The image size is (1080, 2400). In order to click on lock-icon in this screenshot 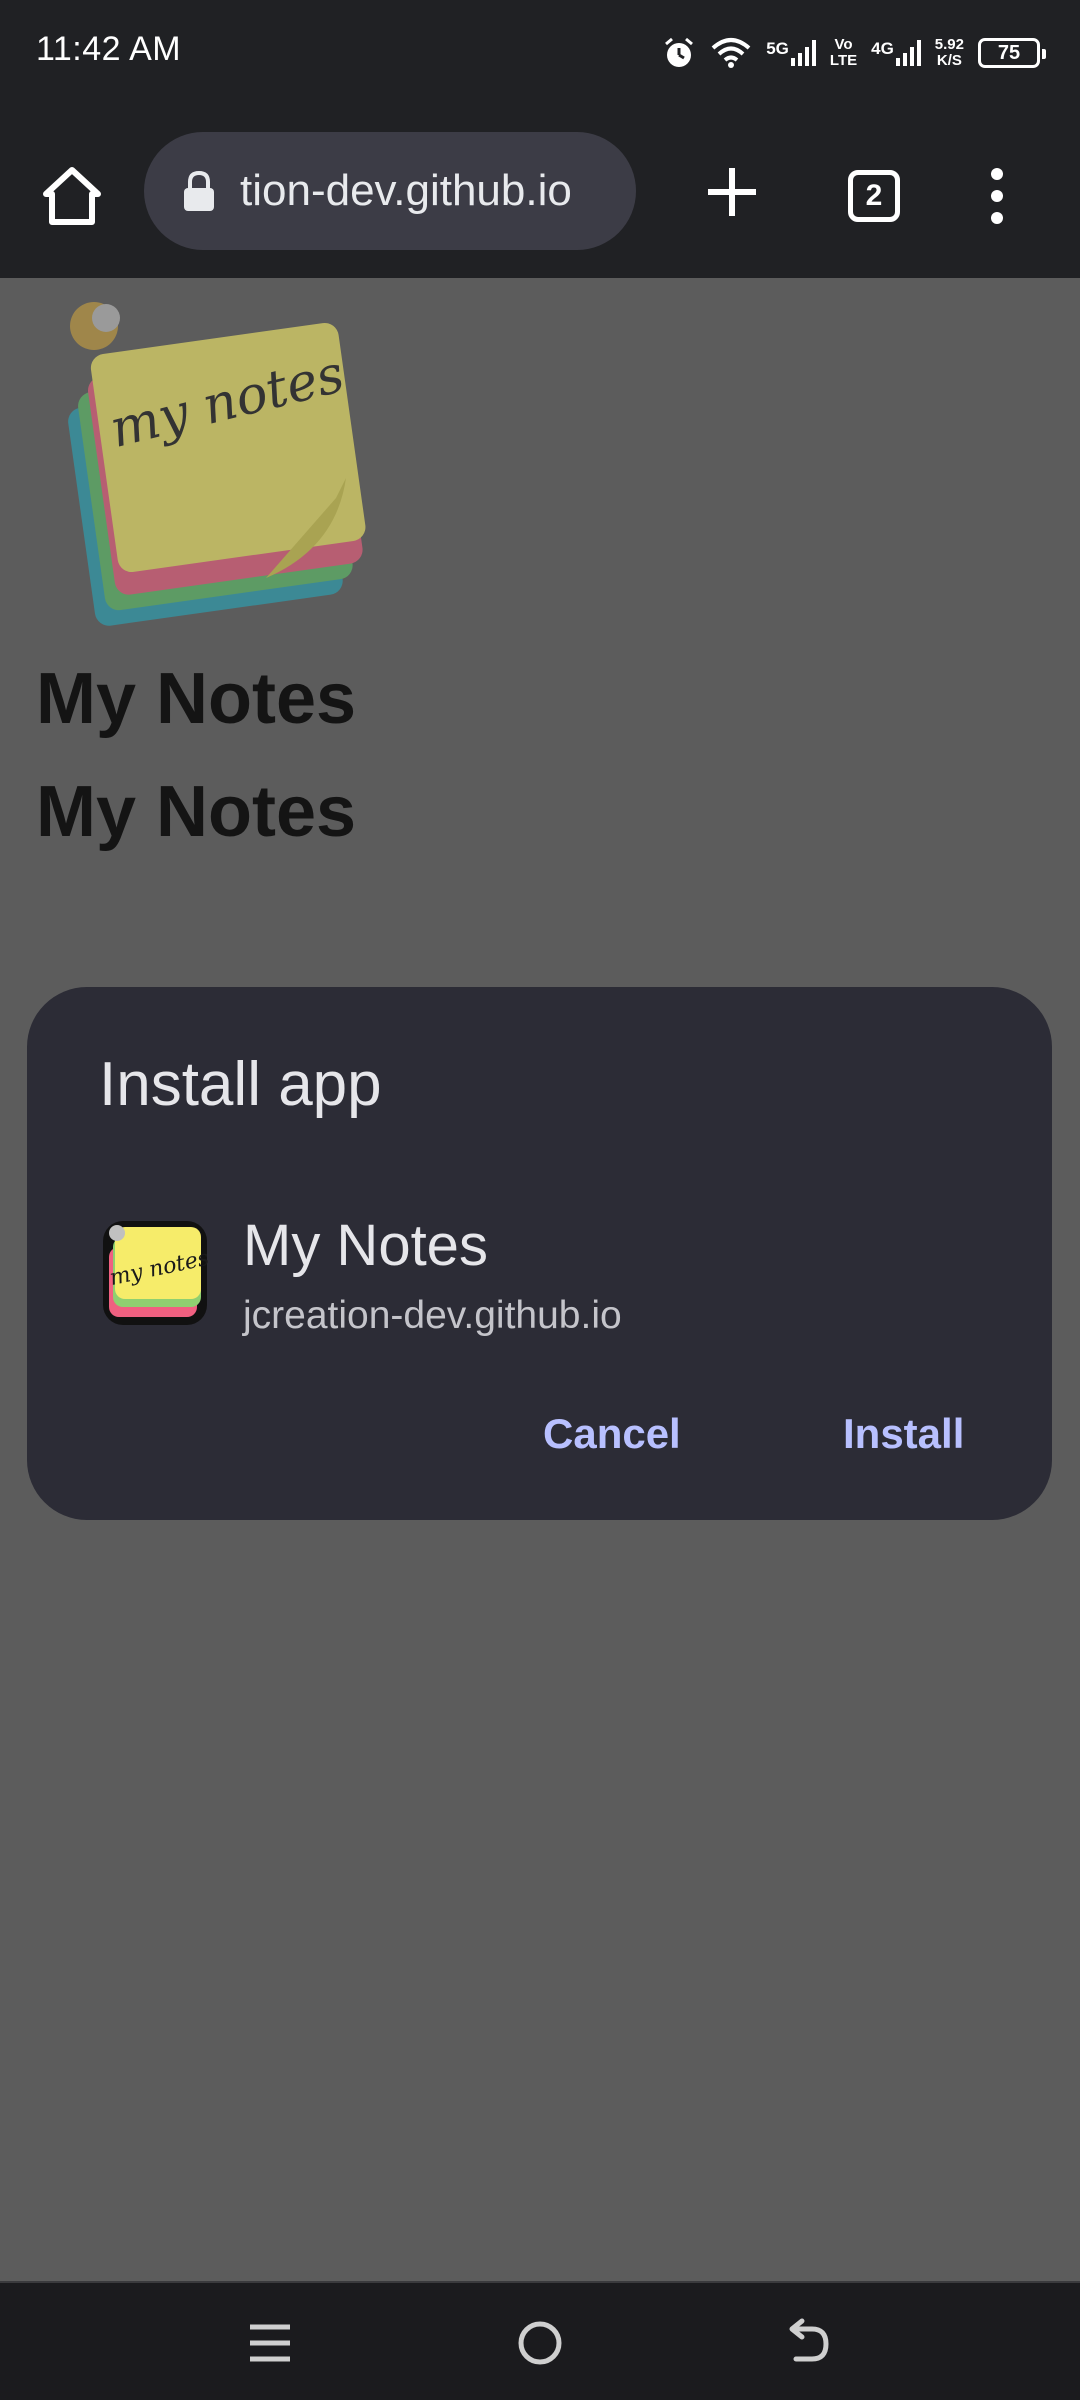, I will do `click(199, 190)`.